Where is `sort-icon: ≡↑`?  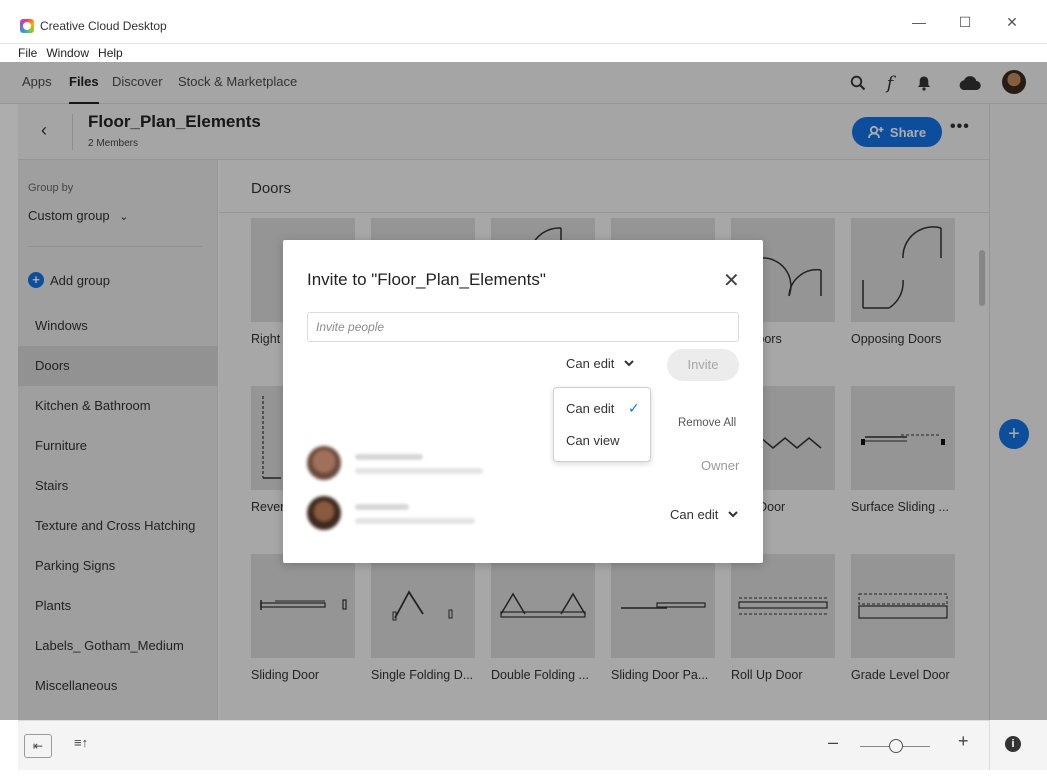
sort-icon: ≡↑ is located at coordinates (81, 742).